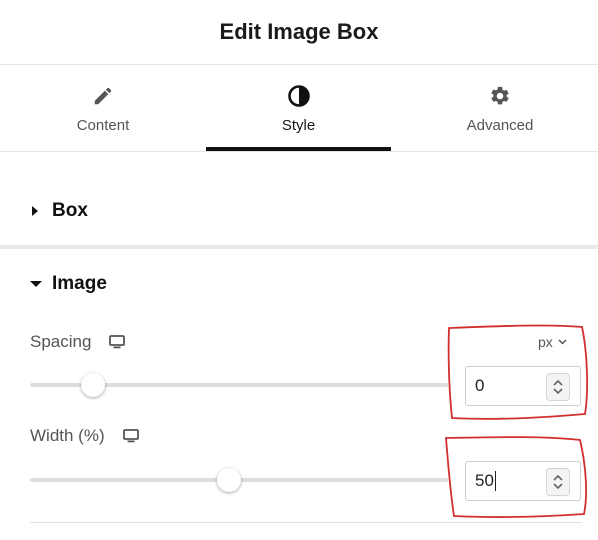 The image size is (598, 540). I want to click on panel-title: Edit Image Box, so click(299, 31).